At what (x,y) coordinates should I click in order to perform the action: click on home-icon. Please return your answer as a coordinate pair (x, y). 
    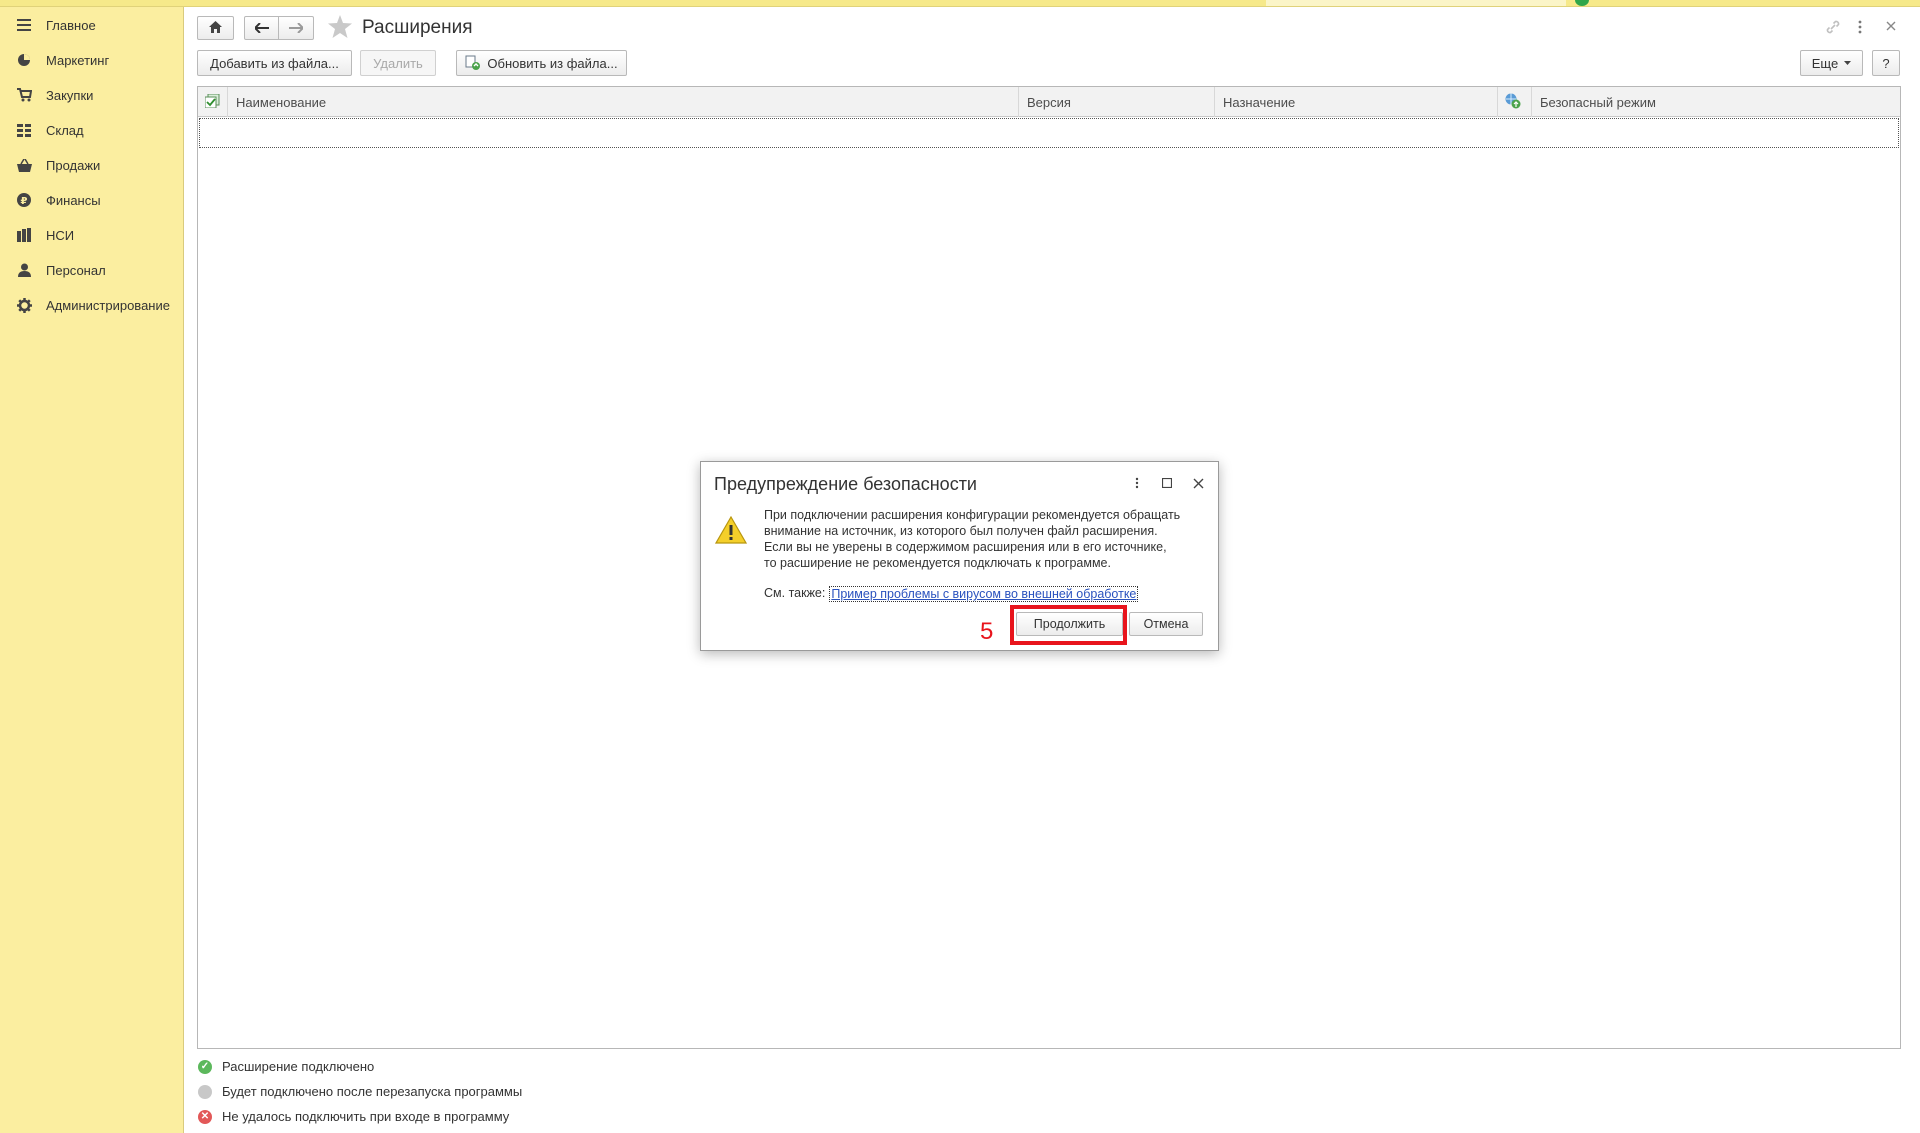
    Looking at the image, I should click on (215, 28).